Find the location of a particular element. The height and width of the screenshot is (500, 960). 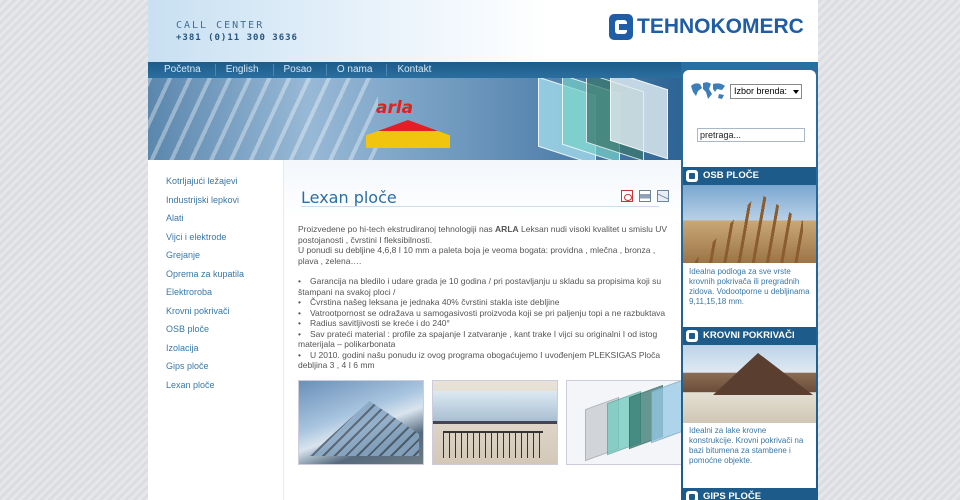

call-center-label: CALL CENTER is located at coordinates (220, 25).